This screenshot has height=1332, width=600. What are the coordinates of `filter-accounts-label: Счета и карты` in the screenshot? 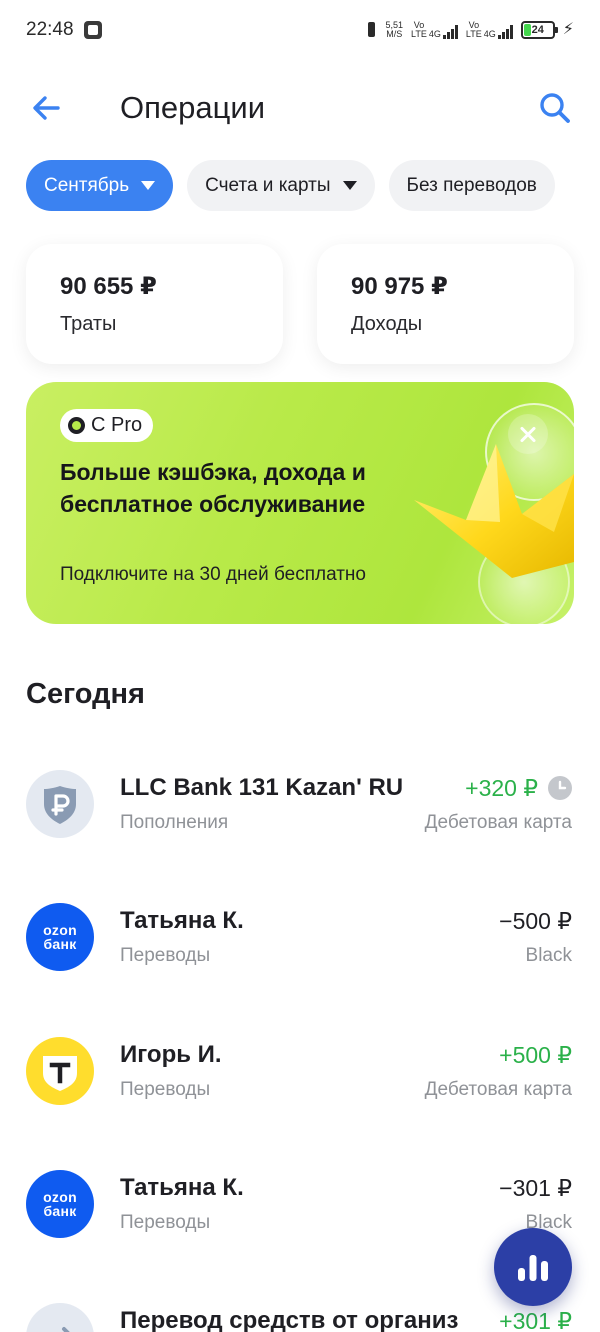 It's located at (268, 185).